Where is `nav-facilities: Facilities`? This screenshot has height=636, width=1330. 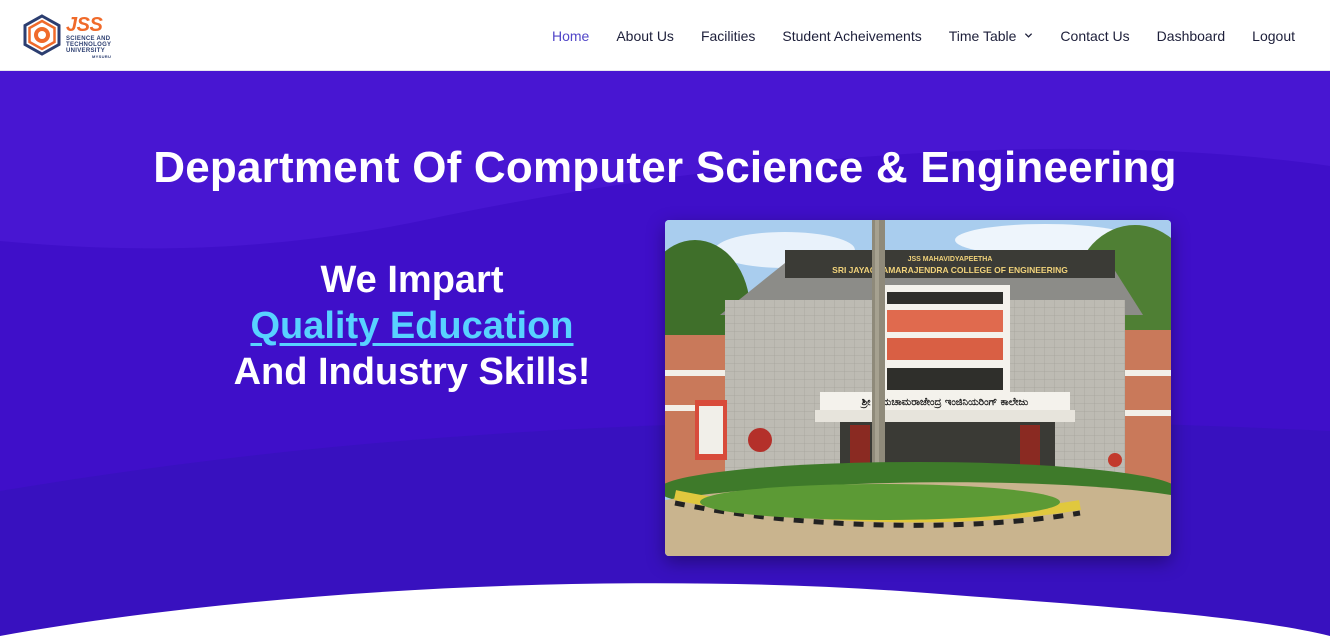
nav-facilities: Facilities is located at coordinates (728, 36).